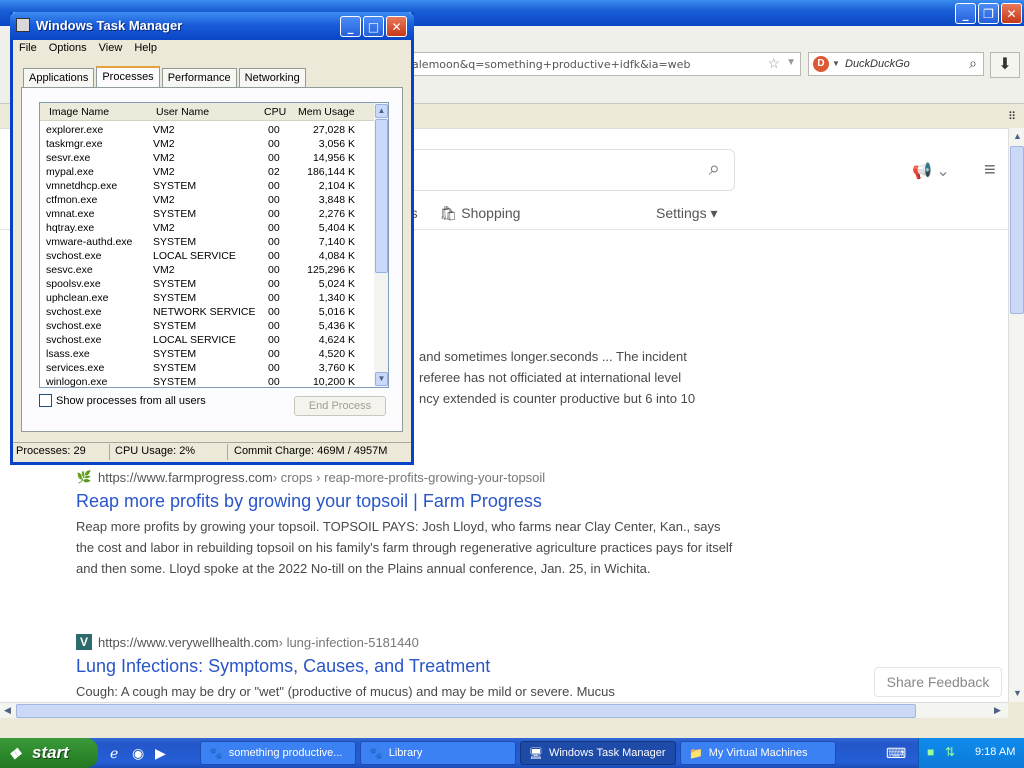 The height and width of the screenshot is (768, 1024). Describe the element at coordinates (896, 753) in the screenshot. I see `keyboard-icon: ⌨` at that location.